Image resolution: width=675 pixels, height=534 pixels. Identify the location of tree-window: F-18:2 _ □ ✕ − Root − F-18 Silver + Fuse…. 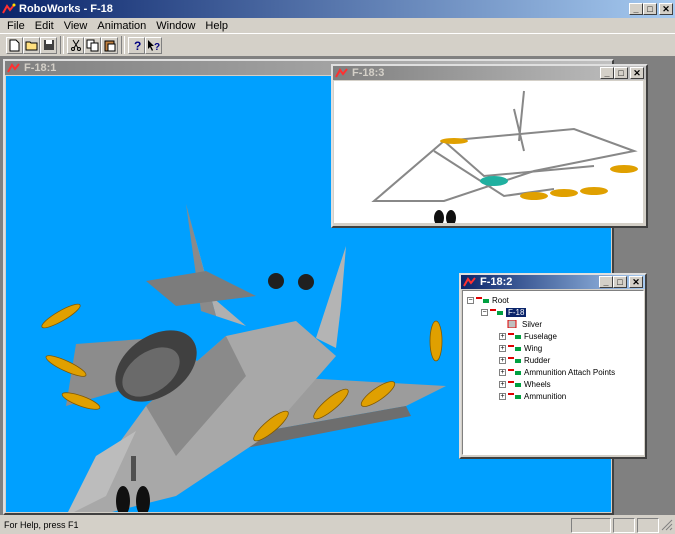
(553, 366).